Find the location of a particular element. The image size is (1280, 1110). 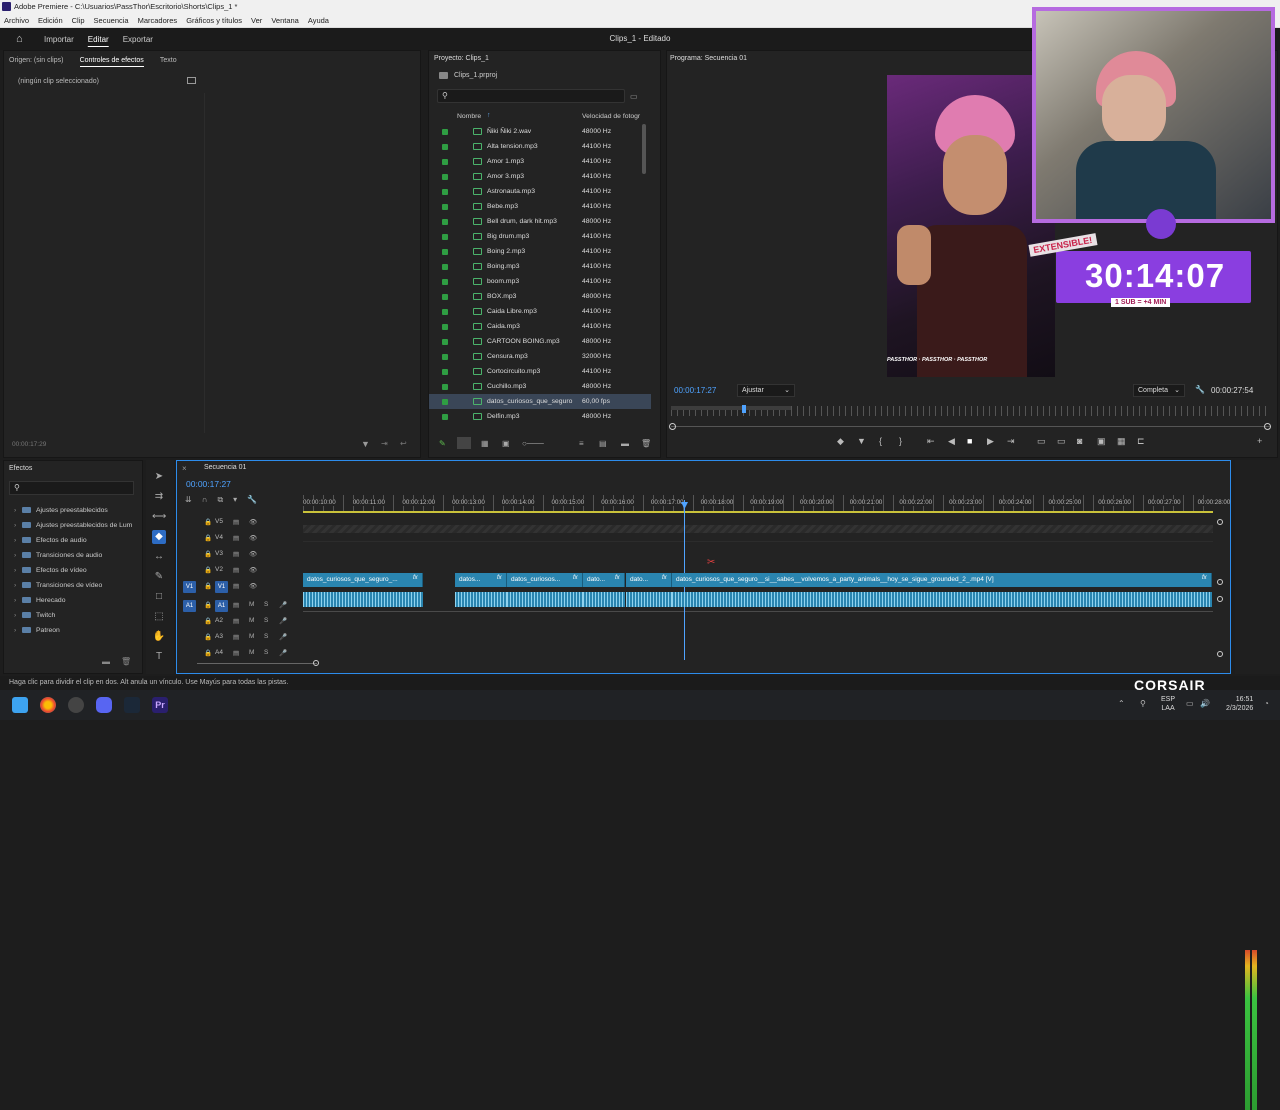

usb-icon: ⚲ is located at coordinates (1143, 703).